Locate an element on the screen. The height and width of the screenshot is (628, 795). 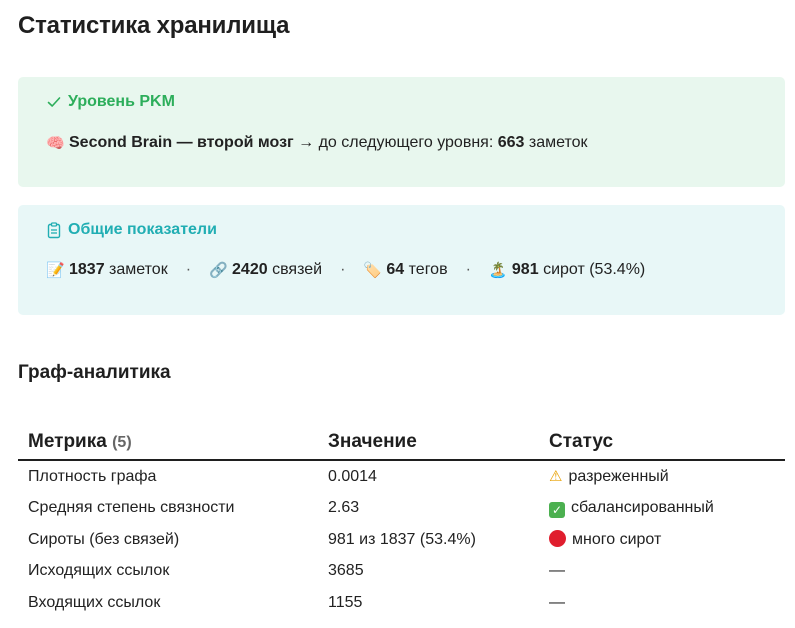
value-cell: 3685 is located at coordinates (346, 571).